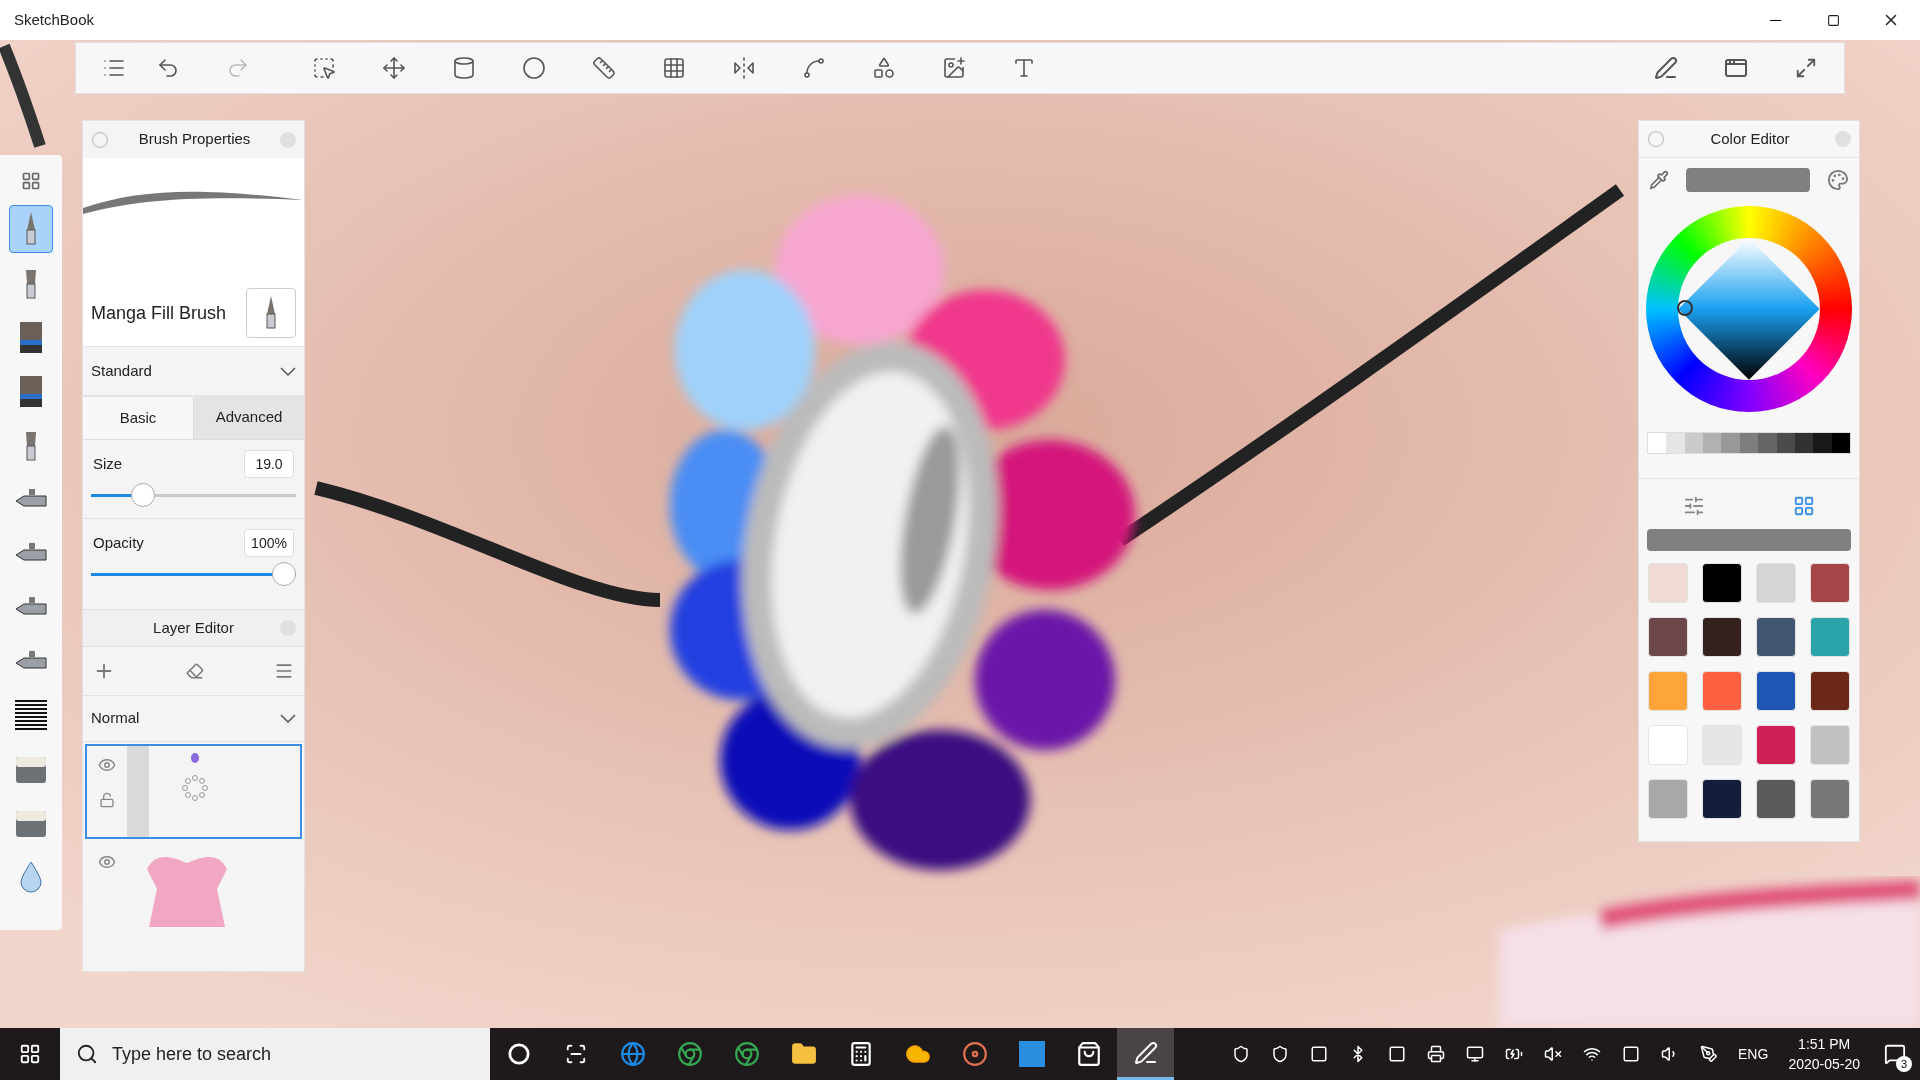  What do you see at coordinates (249, 417) in the screenshot?
I see `tab: Advanced` at bounding box center [249, 417].